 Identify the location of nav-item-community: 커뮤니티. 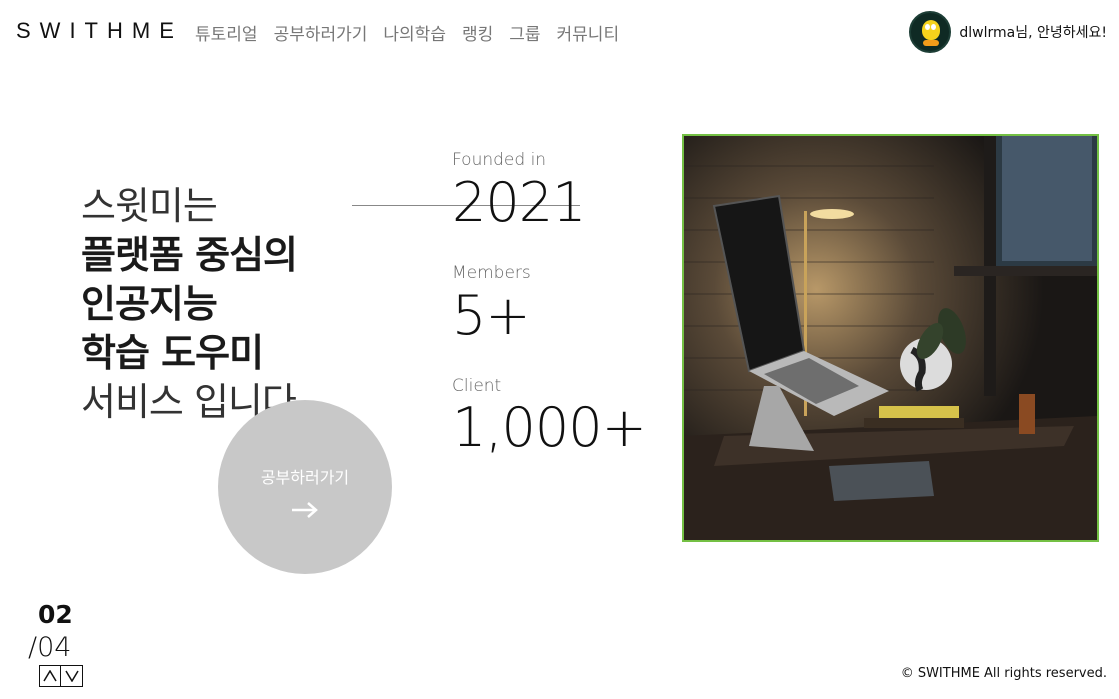
(588, 32).